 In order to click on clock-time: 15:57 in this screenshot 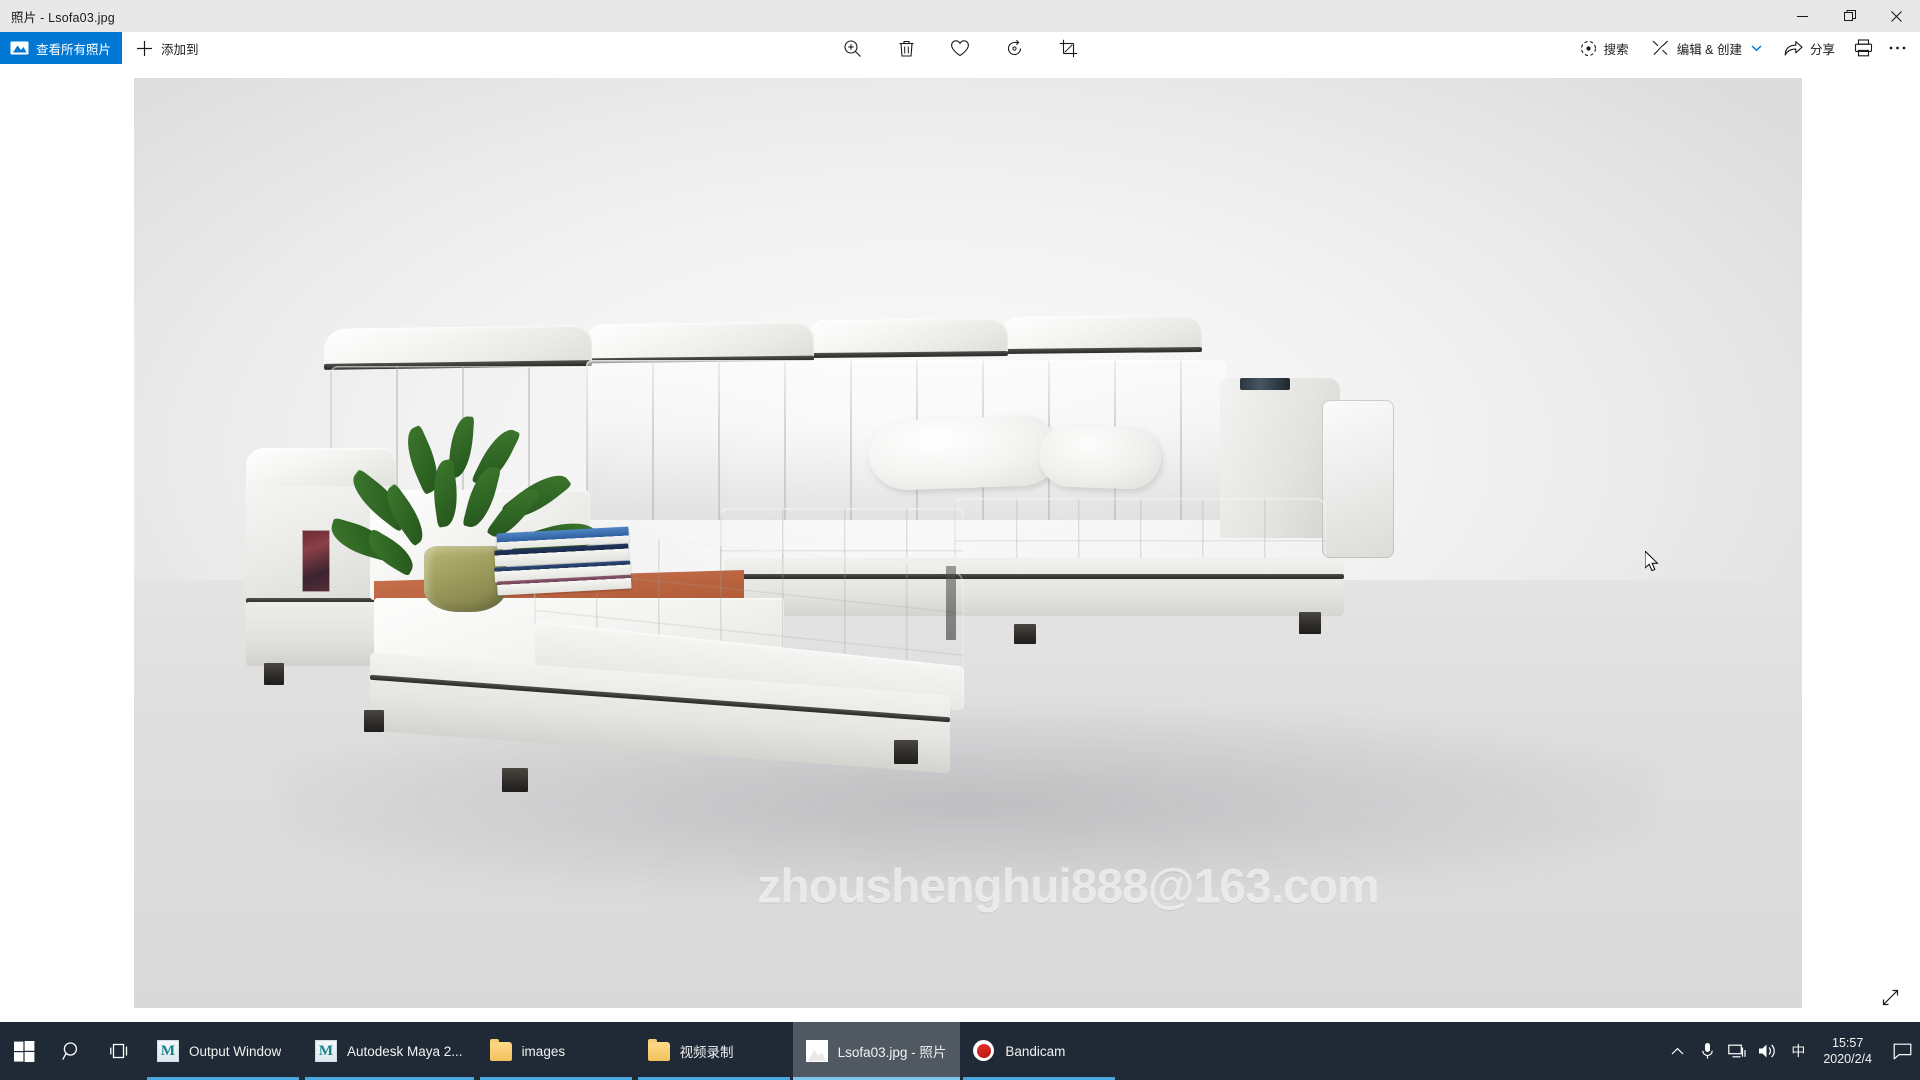, I will do `click(1848, 1043)`.